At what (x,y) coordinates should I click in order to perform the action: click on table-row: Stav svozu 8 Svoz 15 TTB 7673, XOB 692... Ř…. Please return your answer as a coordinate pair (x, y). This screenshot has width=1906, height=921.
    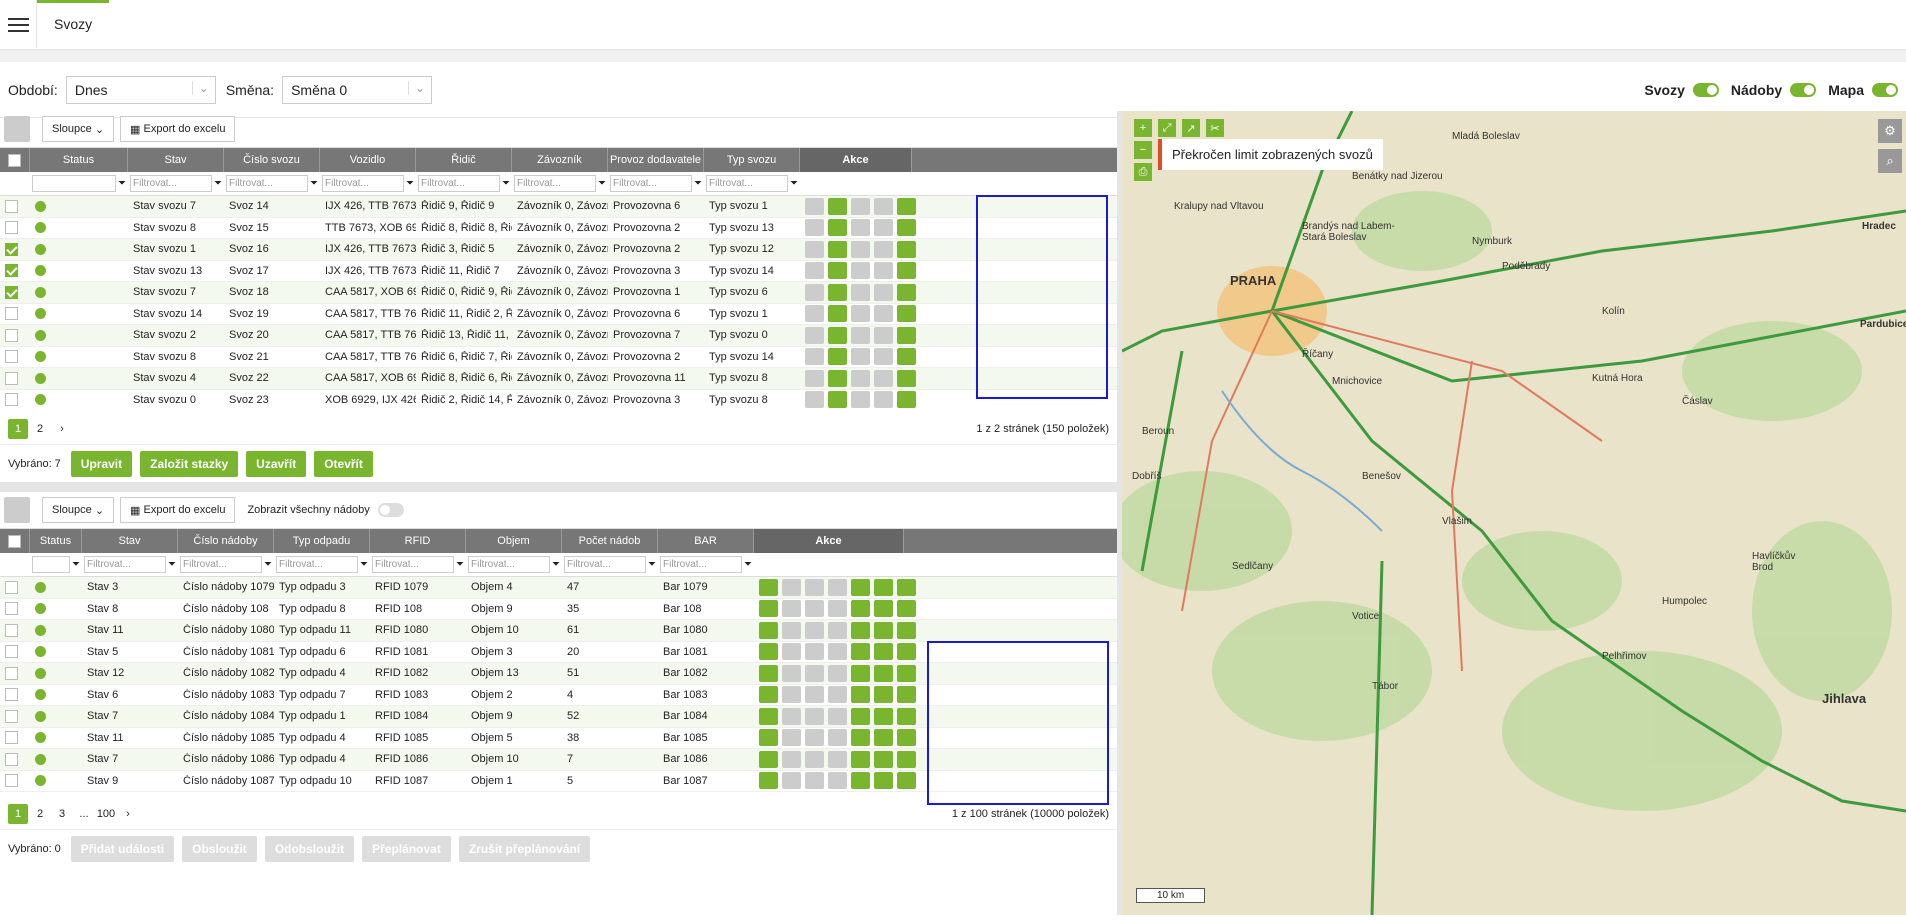
    Looking at the image, I should click on (558, 228).